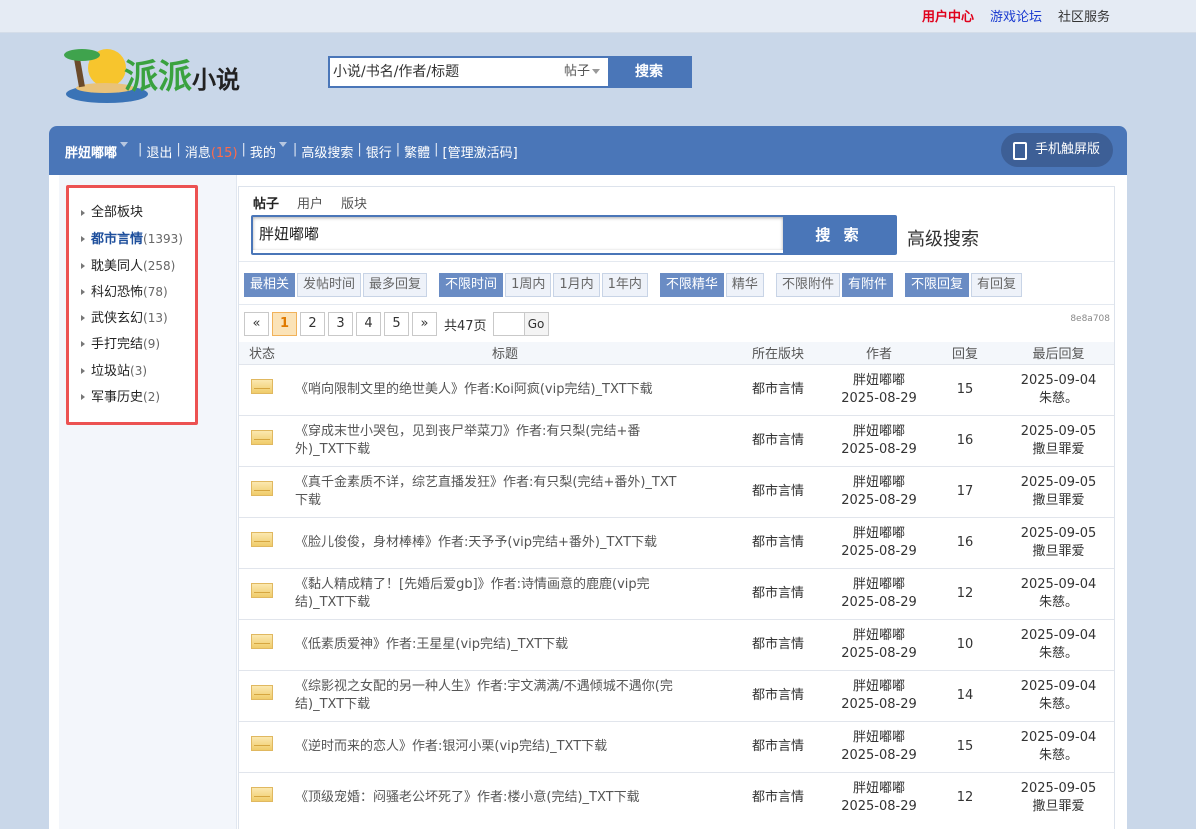 Image resolution: width=1196 pixels, height=829 pixels. Describe the element at coordinates (137, 213) in the screenshot. I see `sidebar-item-all: 全部板块` at that location.